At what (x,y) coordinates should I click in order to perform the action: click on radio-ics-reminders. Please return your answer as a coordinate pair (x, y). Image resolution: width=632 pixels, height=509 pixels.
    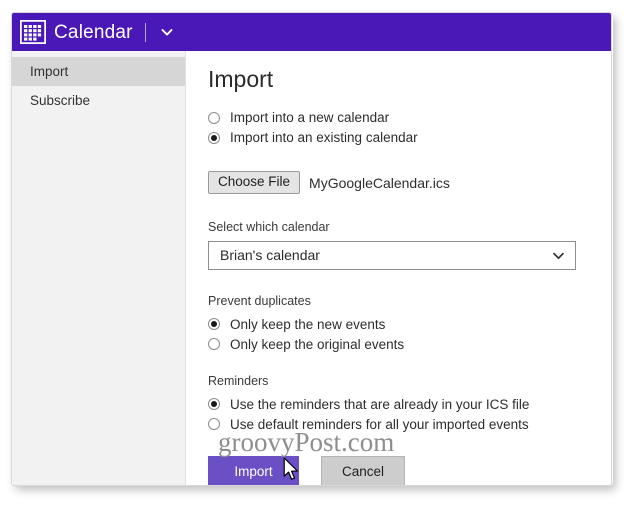
    Looking at the image, I should click on (214, 404).